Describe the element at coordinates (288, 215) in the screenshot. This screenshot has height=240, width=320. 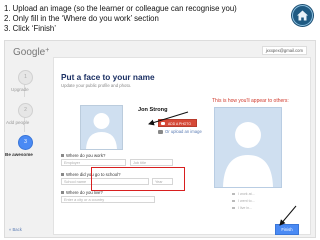
I see `arrow-to-finish` at that location.